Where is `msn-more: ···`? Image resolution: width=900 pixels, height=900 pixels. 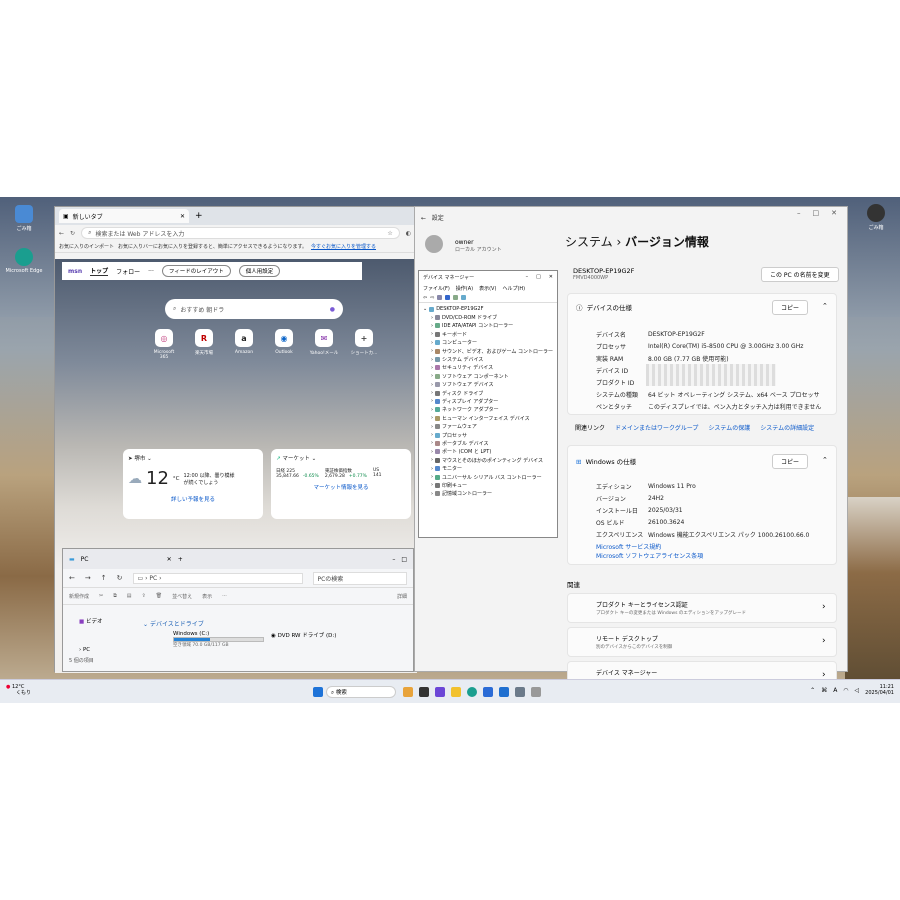
msn-more: ··· is located at coordinates (151, 271).